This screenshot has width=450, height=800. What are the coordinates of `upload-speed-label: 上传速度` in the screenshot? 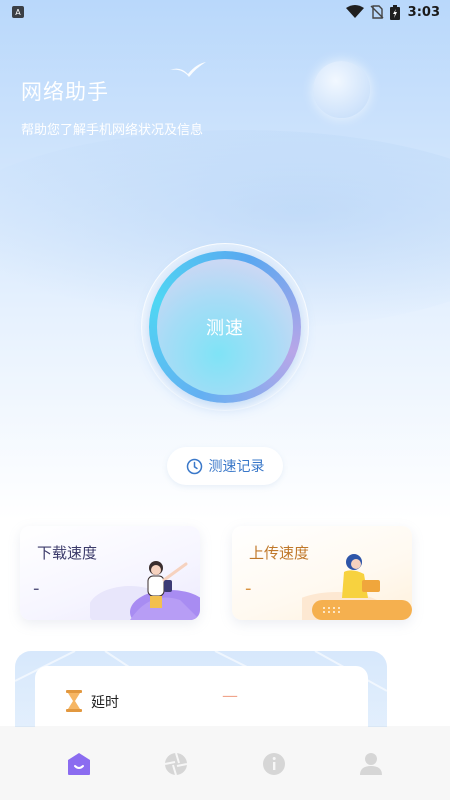 It's located at (279, 553).